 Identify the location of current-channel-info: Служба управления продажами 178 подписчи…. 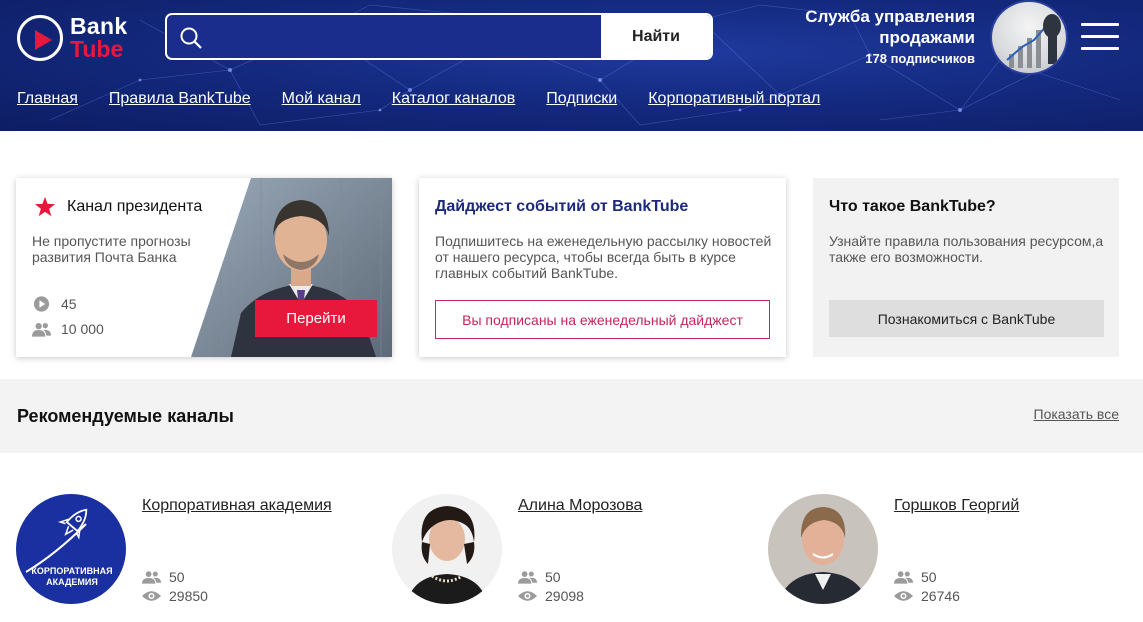
(845, 36).